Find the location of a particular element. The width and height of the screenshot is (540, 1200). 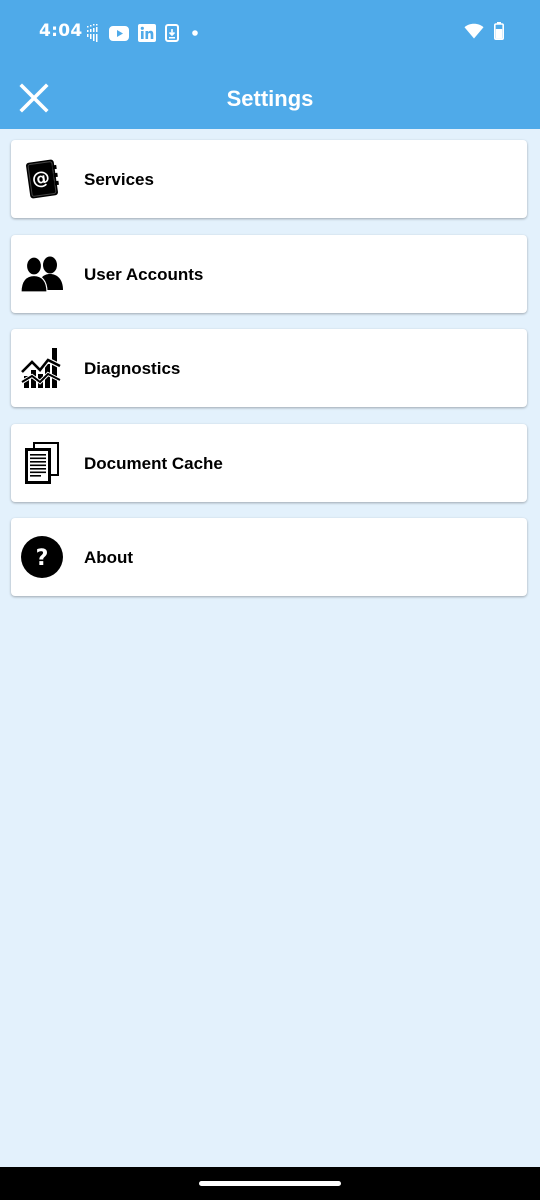

settings-item-label: About is located at coordinates (109, 557).